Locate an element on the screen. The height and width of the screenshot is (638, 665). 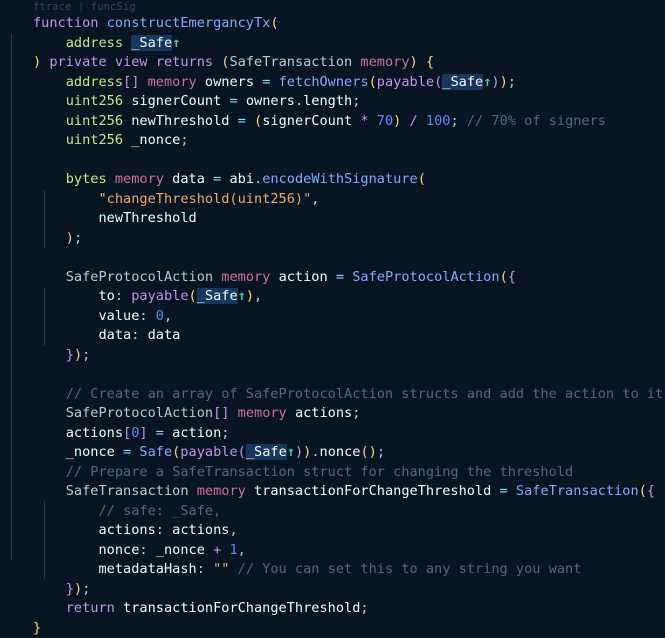
code-line: // safe: _Safe, is located at coordinates (332, 512).